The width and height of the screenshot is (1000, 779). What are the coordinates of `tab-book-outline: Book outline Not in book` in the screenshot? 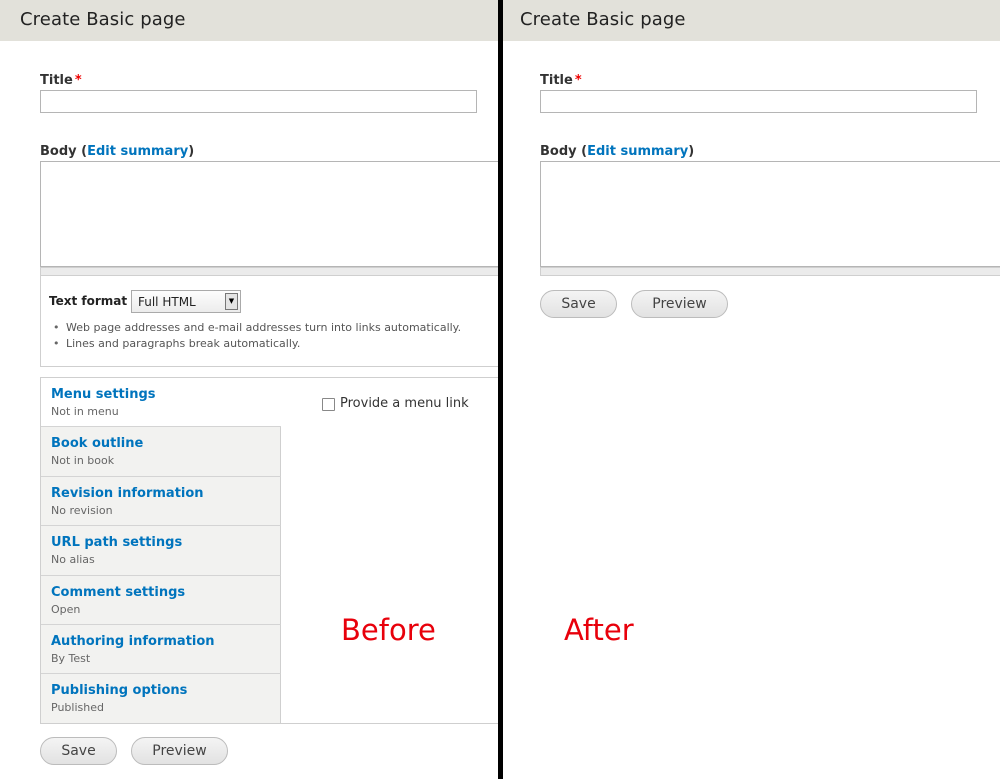 It's located at (161, 452).